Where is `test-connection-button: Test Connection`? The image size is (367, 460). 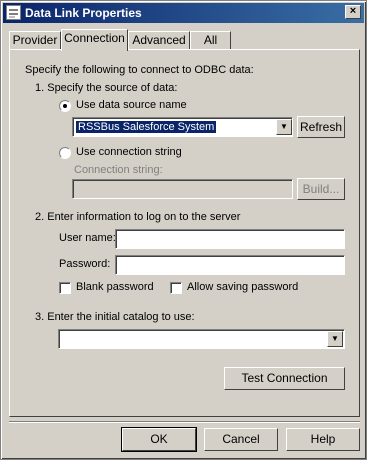
test-connection-button: Test Connection is located at coordinates (284, 378).